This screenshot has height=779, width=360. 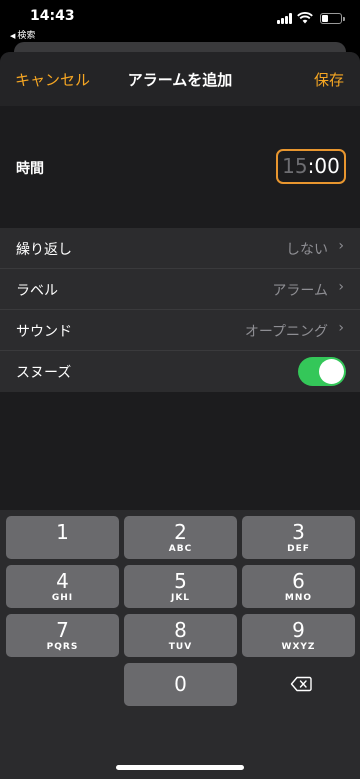 What do you see at coordinates (180, 598) in the screenshot?
I see `key-letters: JKL` at bounding box center [180, 598].